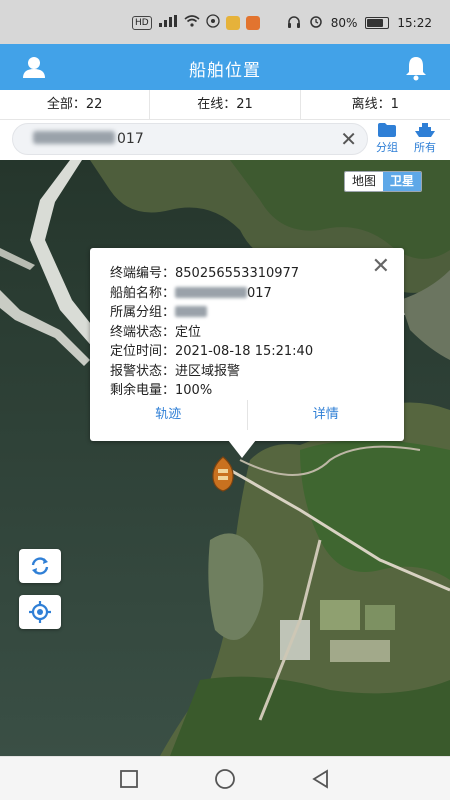  What do you see at coordinates (225, 71) in the screenshot?
I see `page-title: 船舶位置` at bounding box center [225, 71].